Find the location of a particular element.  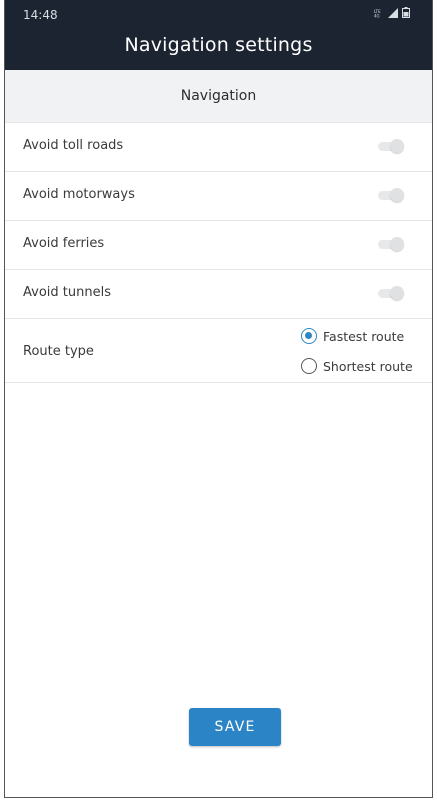

route-type-label: Route type is located at coordinates (58, 351).